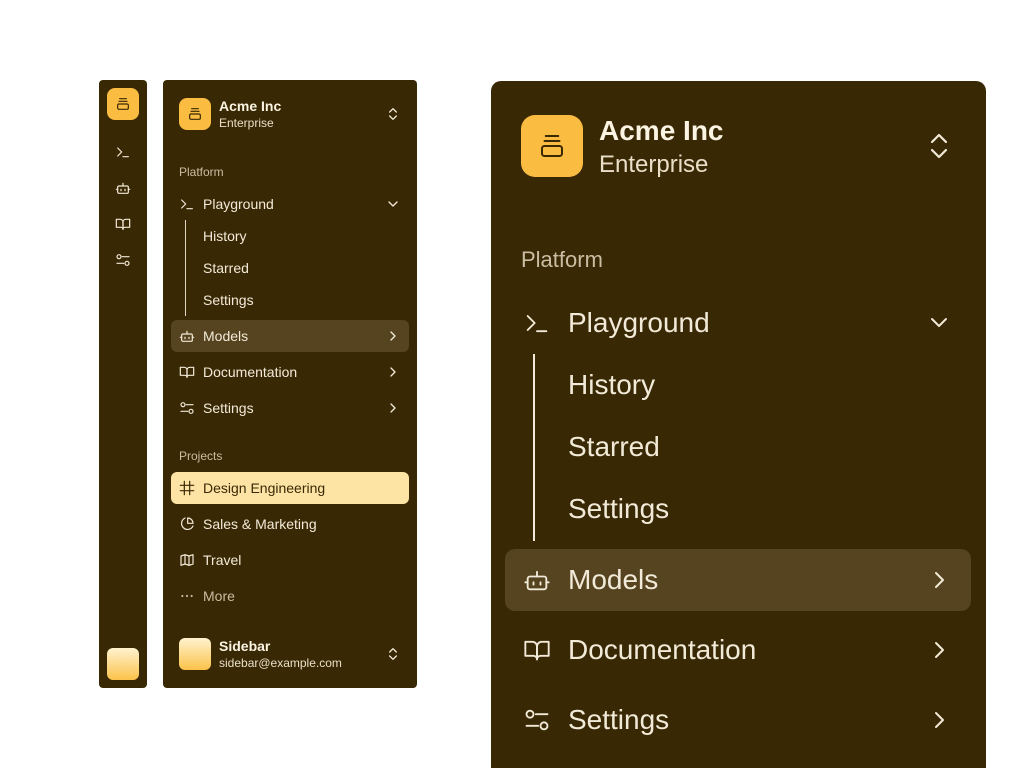  What do you see at coordinates (280, 663) in the screenshot?
I see `user-email: sidebar@example.com` at bounding box center [280, 663].